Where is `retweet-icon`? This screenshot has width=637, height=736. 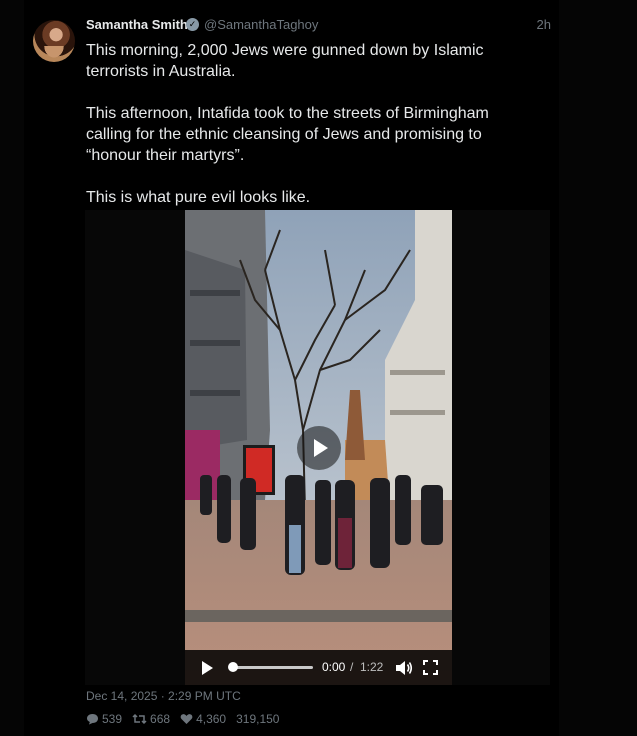 retweet-icon is located at coordinates (139, 719).